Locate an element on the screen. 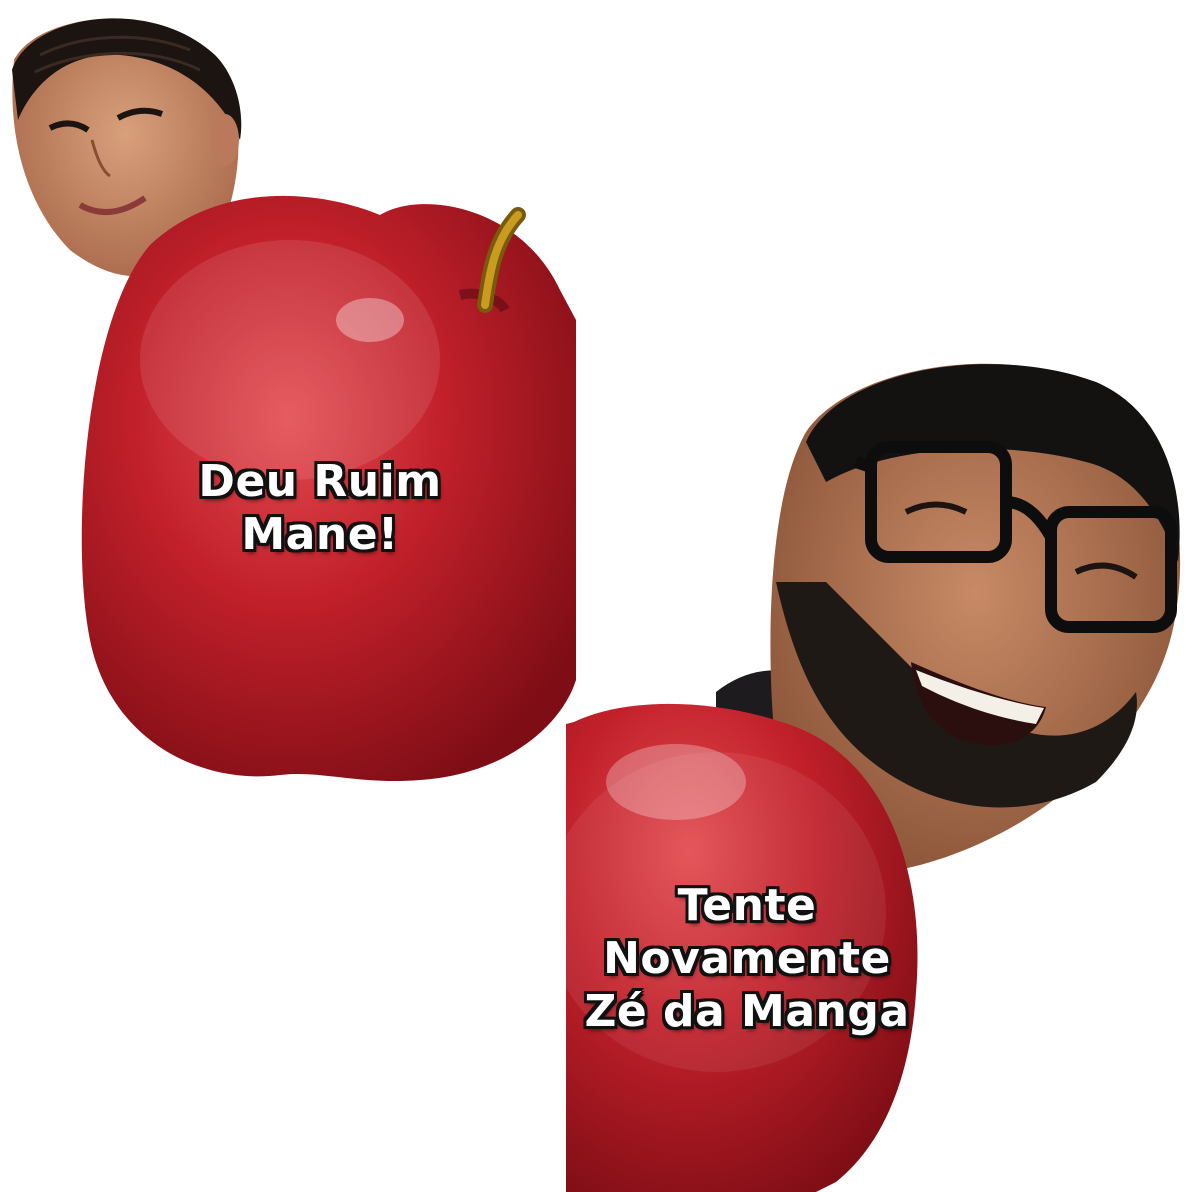 This screenshot has height=1192, width=1197. left-caption: Deu Ruim Mane! is located at coordinates (320, 509).